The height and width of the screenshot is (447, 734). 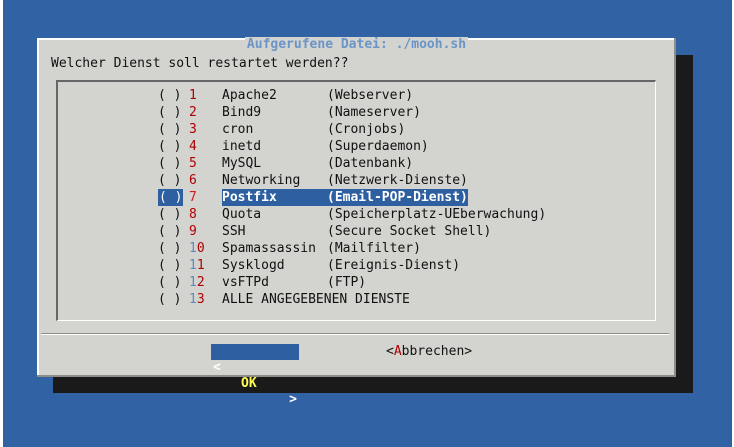 What do you see at coordinates (374, 248) in the screenshot?
I see `service-description: (Mailfilter)` at bounding box center [374, 248].